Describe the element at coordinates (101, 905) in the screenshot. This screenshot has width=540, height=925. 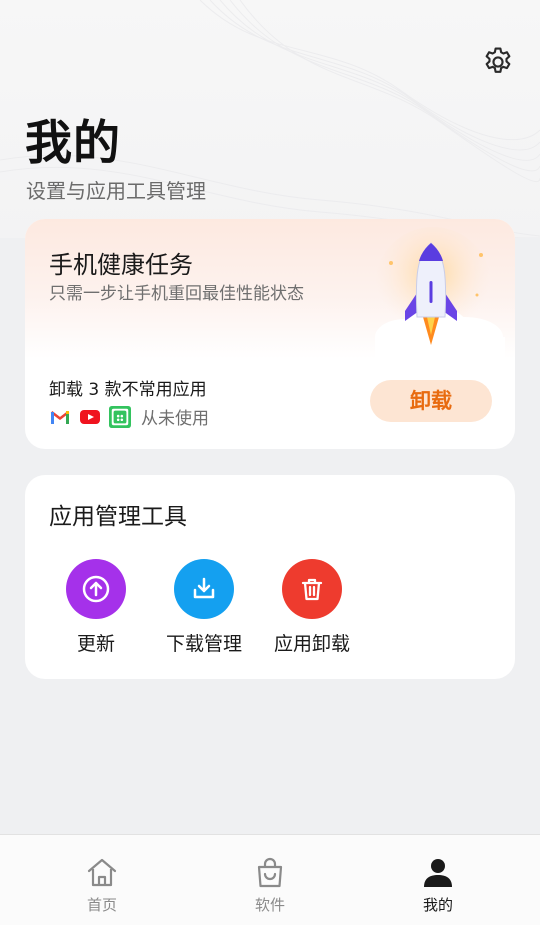
I see `nav-home-label: 首页` at that location.